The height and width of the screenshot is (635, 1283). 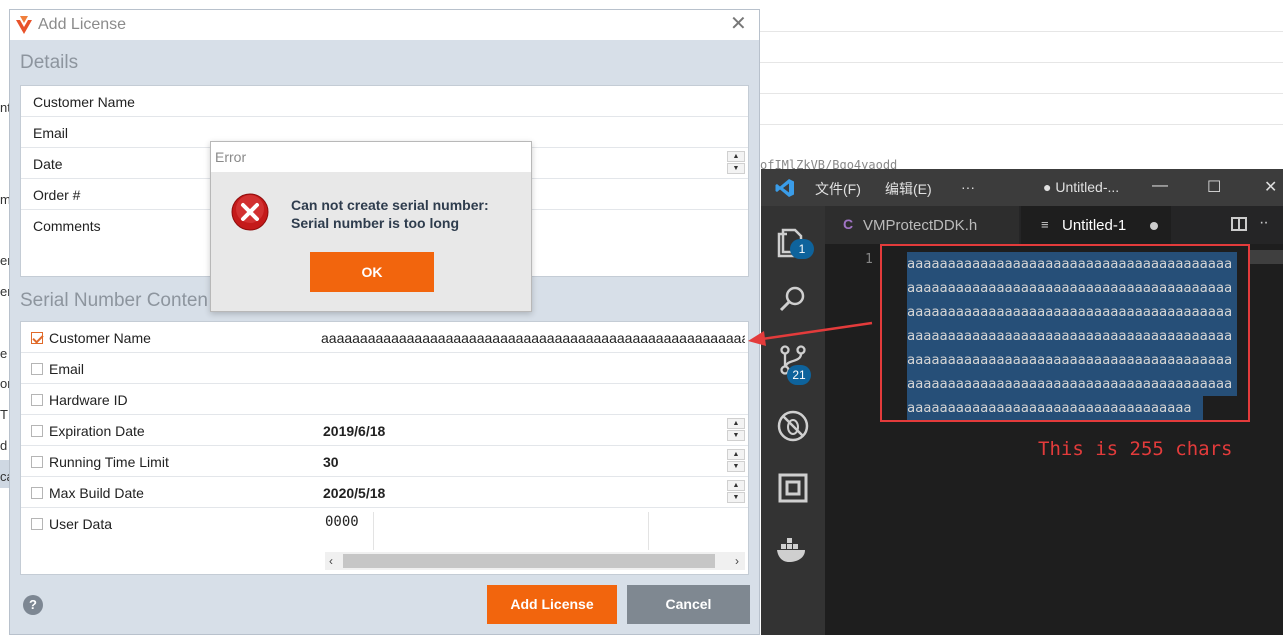 I want to click on expiration-date-checkbox, so click(x=37, y=431).